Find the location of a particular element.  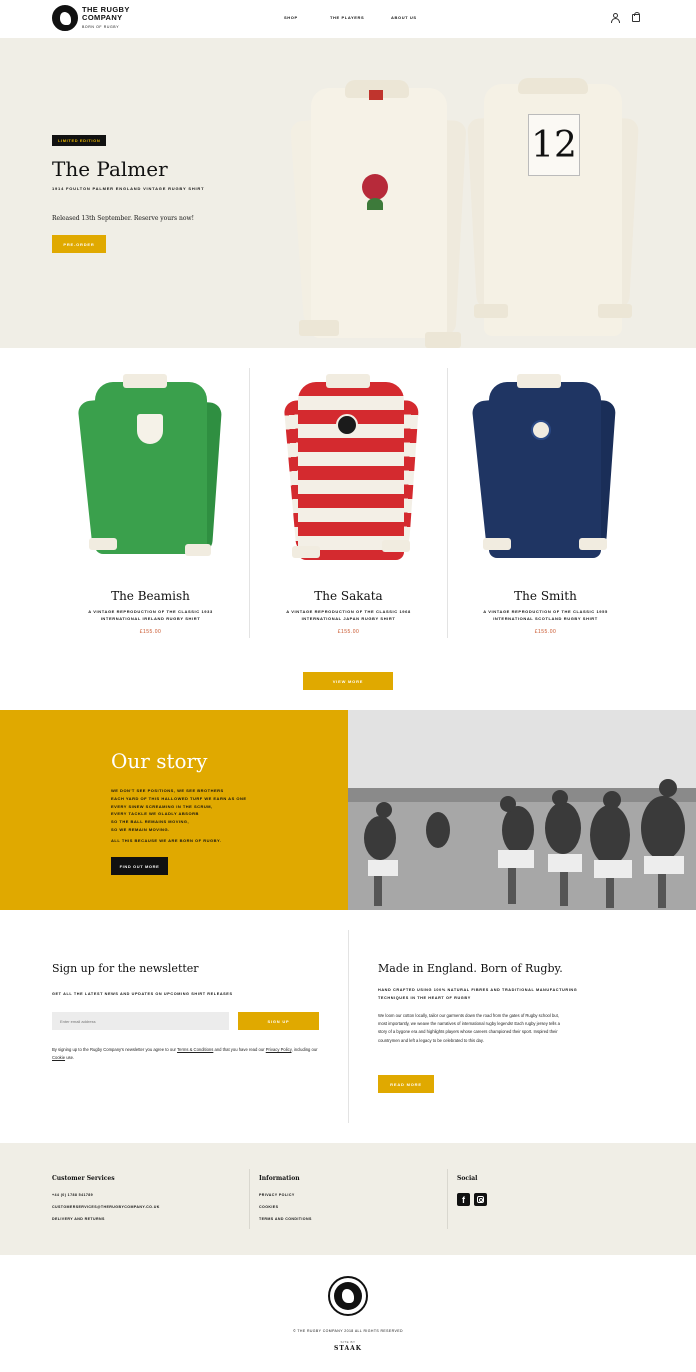

facebook-icon: f is located at coordinates (463, 1199).